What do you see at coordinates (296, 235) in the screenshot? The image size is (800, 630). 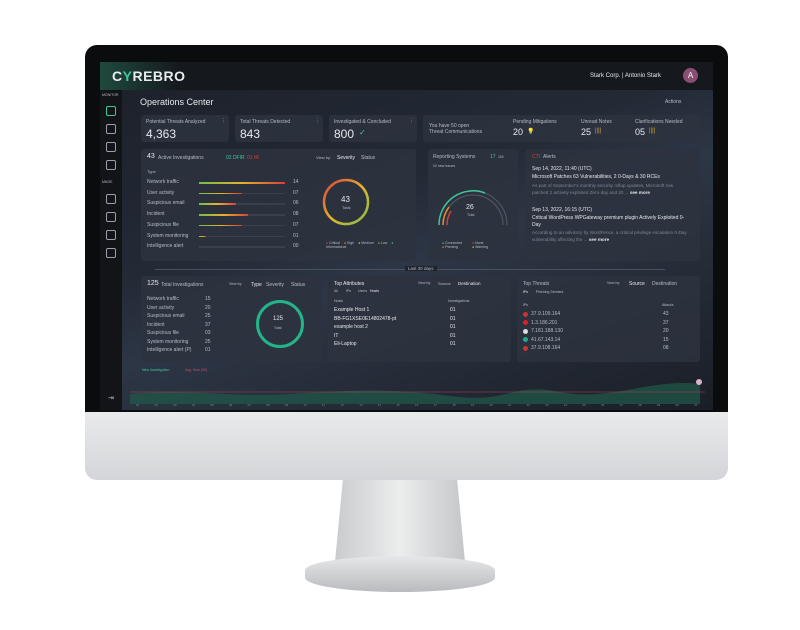 I see `type-value: 01` at bounding box center [296, 235].